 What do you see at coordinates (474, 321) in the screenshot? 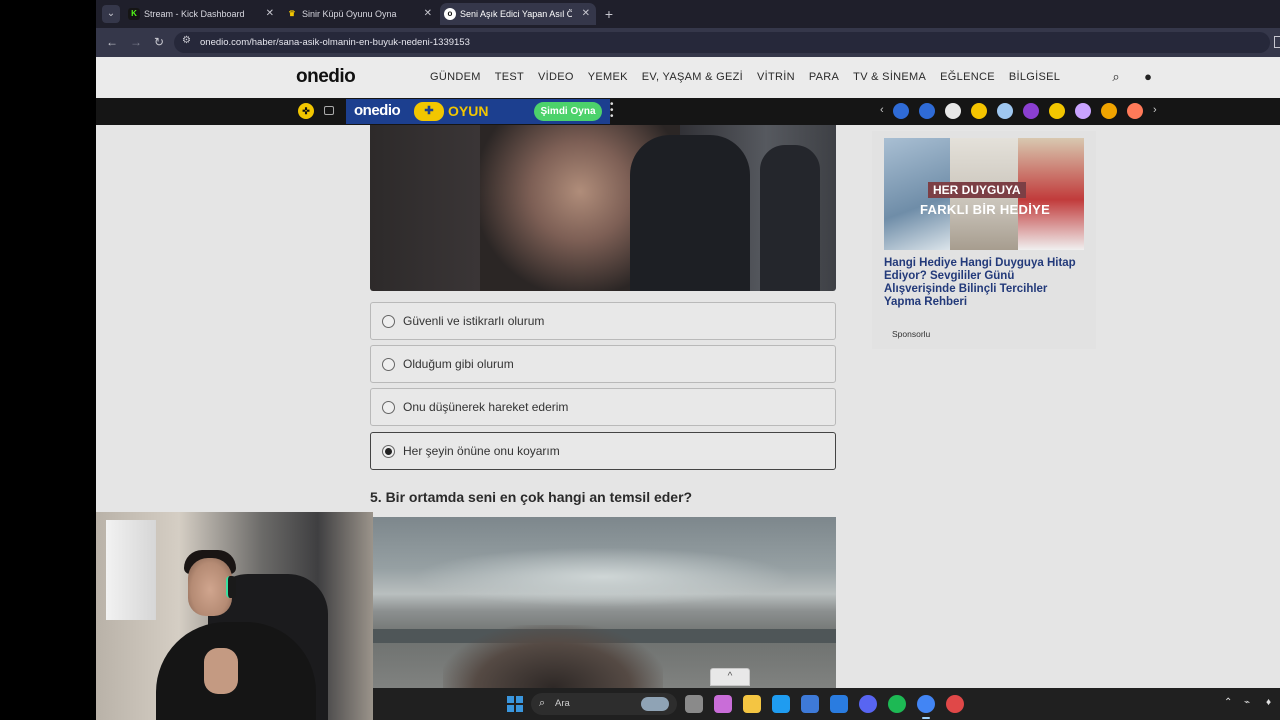
I see `answer-label: Güvenli ve istikrarlı olurum` at bounding box center [474, 321].